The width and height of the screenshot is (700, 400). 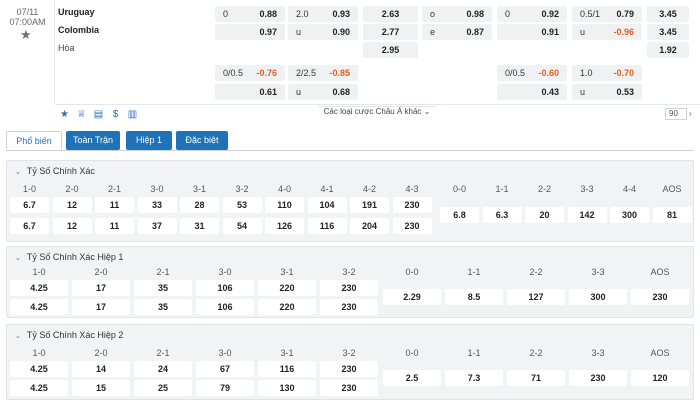 I want to click on odds-cell: 2.0 0.93, so click(x=323, y=14).